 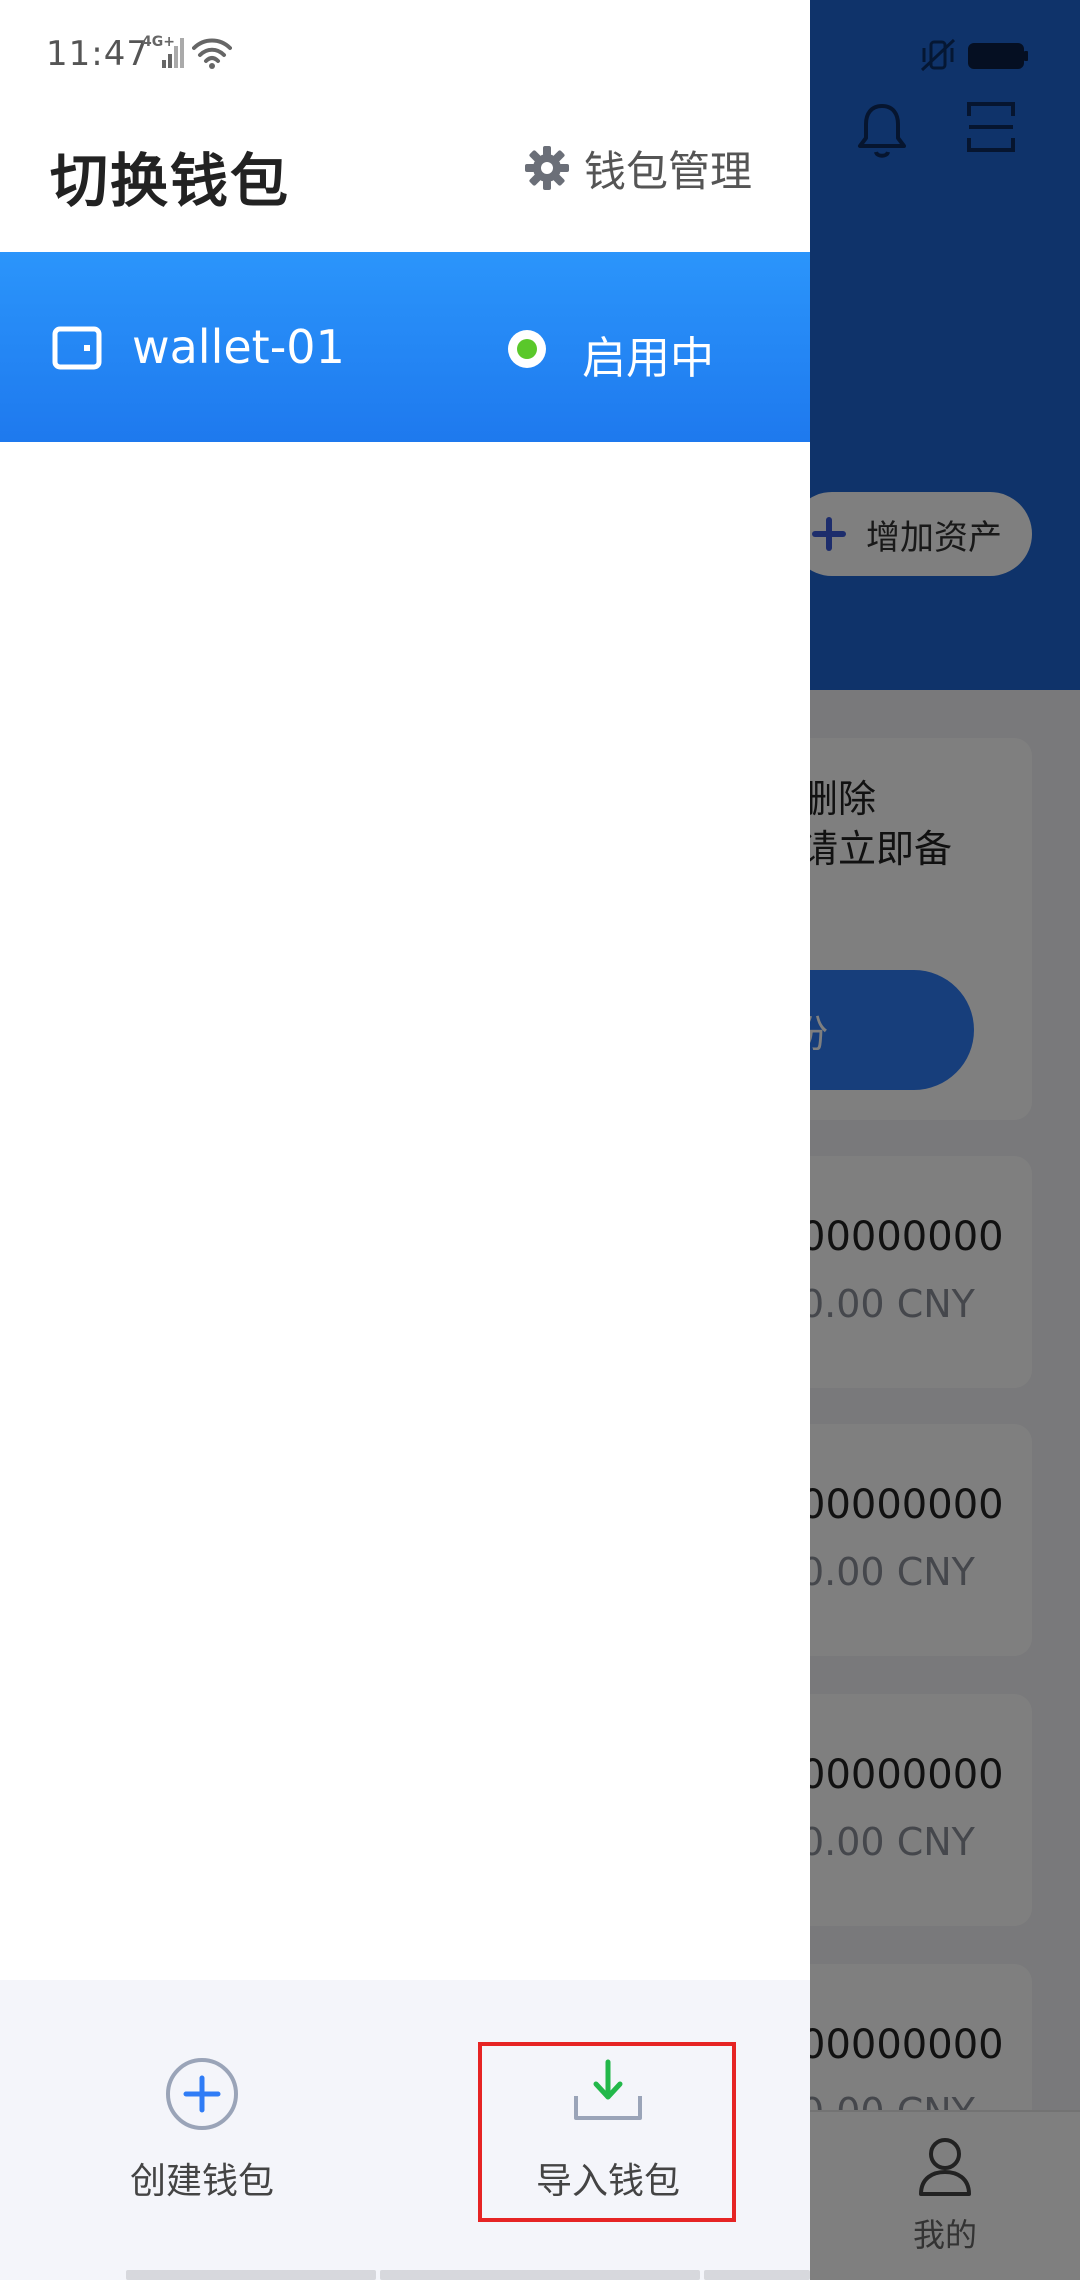 What do you see at coordinates (405, 2130) in the screenshot?
I see `drawer-footer: 创建钱包 导入钱包` at bounding box center [405, 2130].